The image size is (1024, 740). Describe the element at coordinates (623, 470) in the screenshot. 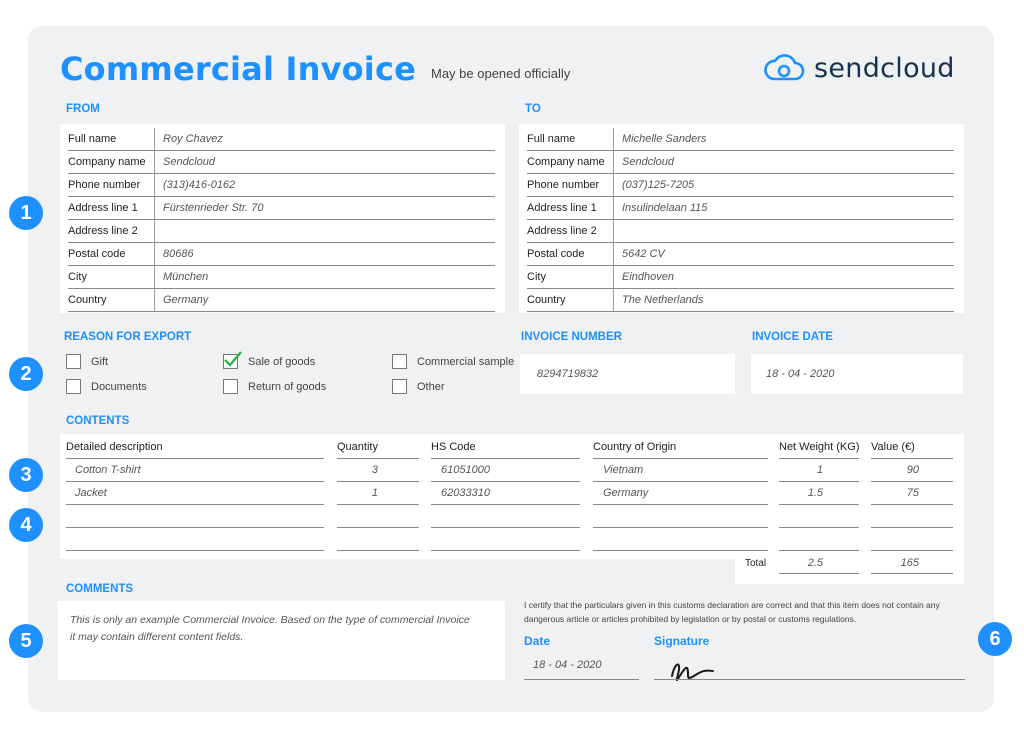

I see `table-cell: Vietnam` at that location.